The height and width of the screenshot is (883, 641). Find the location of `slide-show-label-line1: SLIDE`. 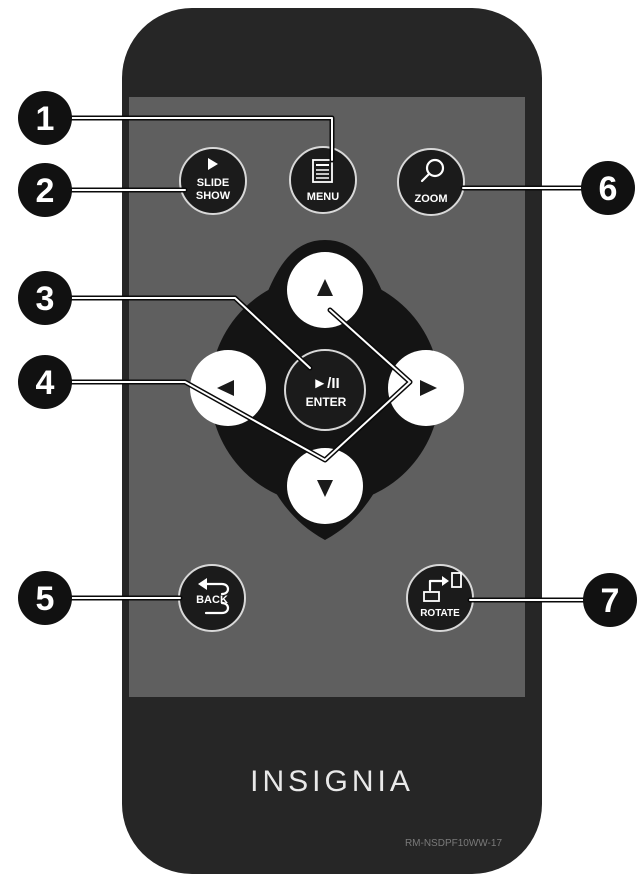

slide-show-label-line1: SLIDE is located at coordinates (213, 183).